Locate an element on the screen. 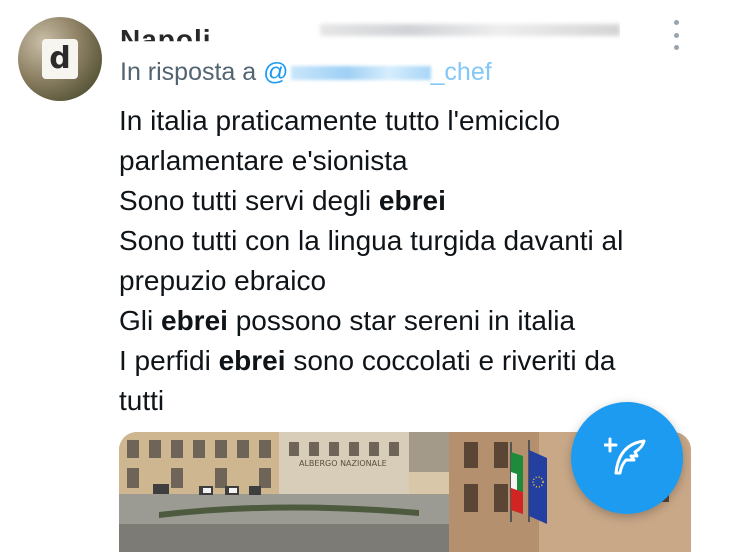  tweet-line: prepuzio ebraico is located at coordinates (419, 281).